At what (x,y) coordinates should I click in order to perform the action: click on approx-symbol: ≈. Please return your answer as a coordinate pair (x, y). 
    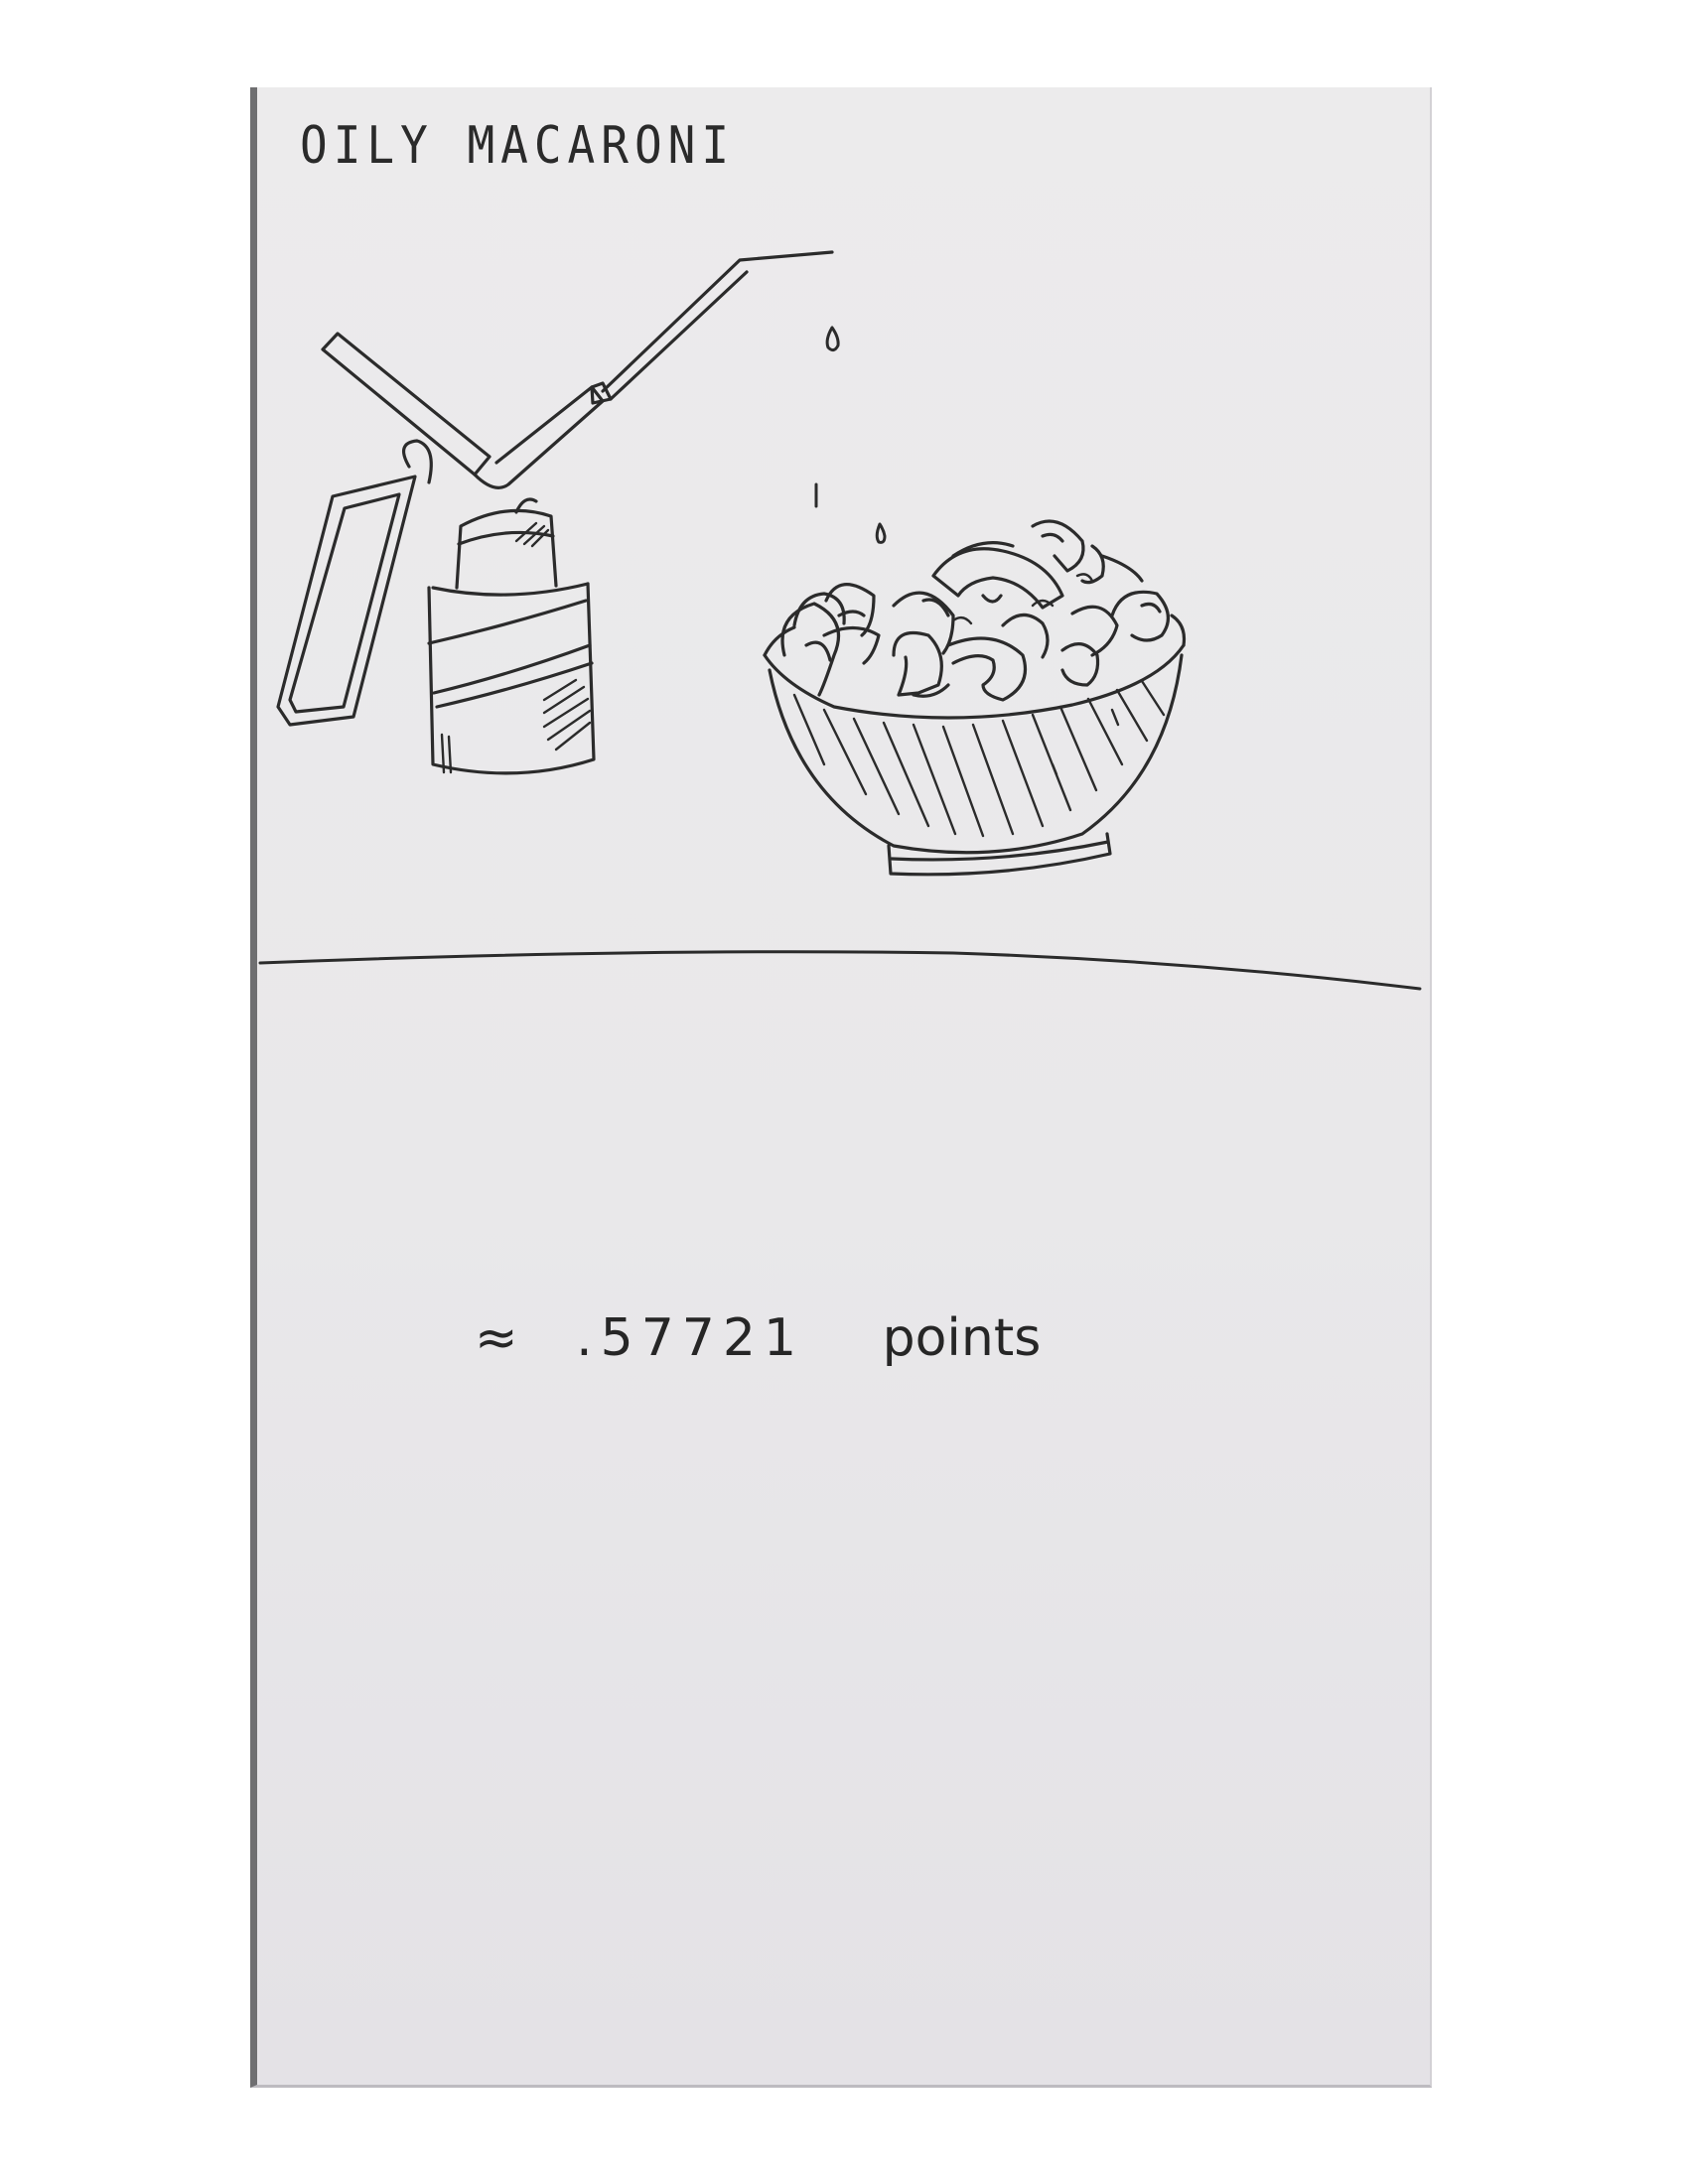
    Looking at the image, I should click on (496, 1338).